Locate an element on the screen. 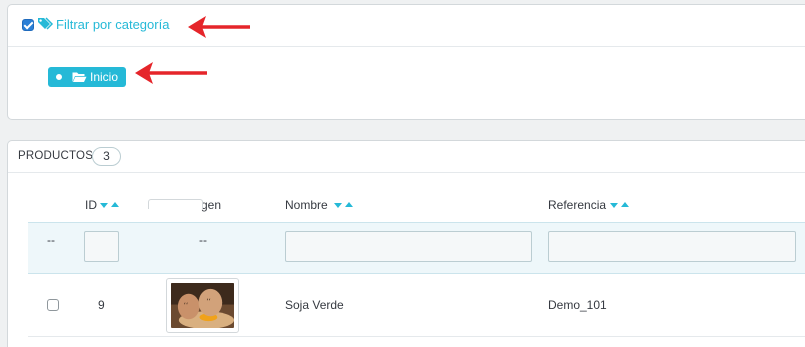 This screenshot has width=805, height=347. column-header-id: ID is located at coordinates (91, 205).